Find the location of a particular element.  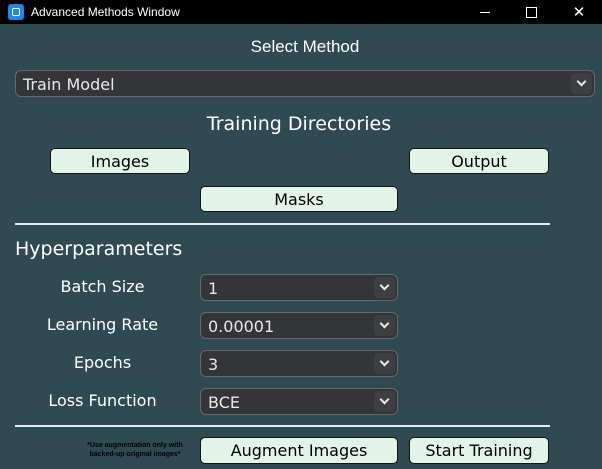

app-icon is located at coordinates (16, 12).